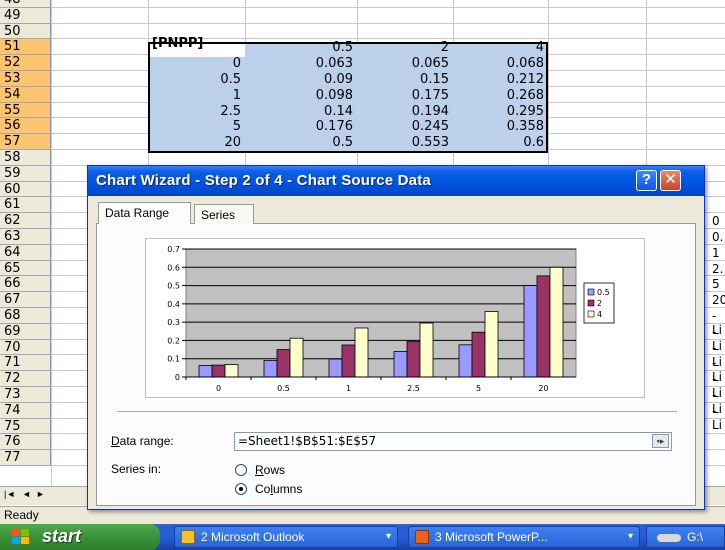 Image resolution: width=725 pixels, height=550 pixels. Describe the element at coordinates (25, 252) in the screenshot. I see `row-header-64: 64` at that location.